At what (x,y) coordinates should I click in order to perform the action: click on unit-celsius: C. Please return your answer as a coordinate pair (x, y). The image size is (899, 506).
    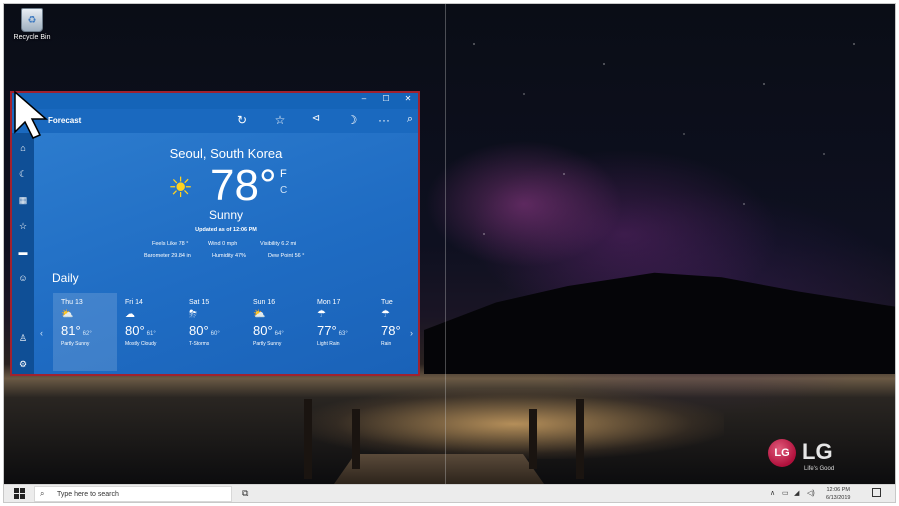
    Looking at the image, I should click on (283, 190).